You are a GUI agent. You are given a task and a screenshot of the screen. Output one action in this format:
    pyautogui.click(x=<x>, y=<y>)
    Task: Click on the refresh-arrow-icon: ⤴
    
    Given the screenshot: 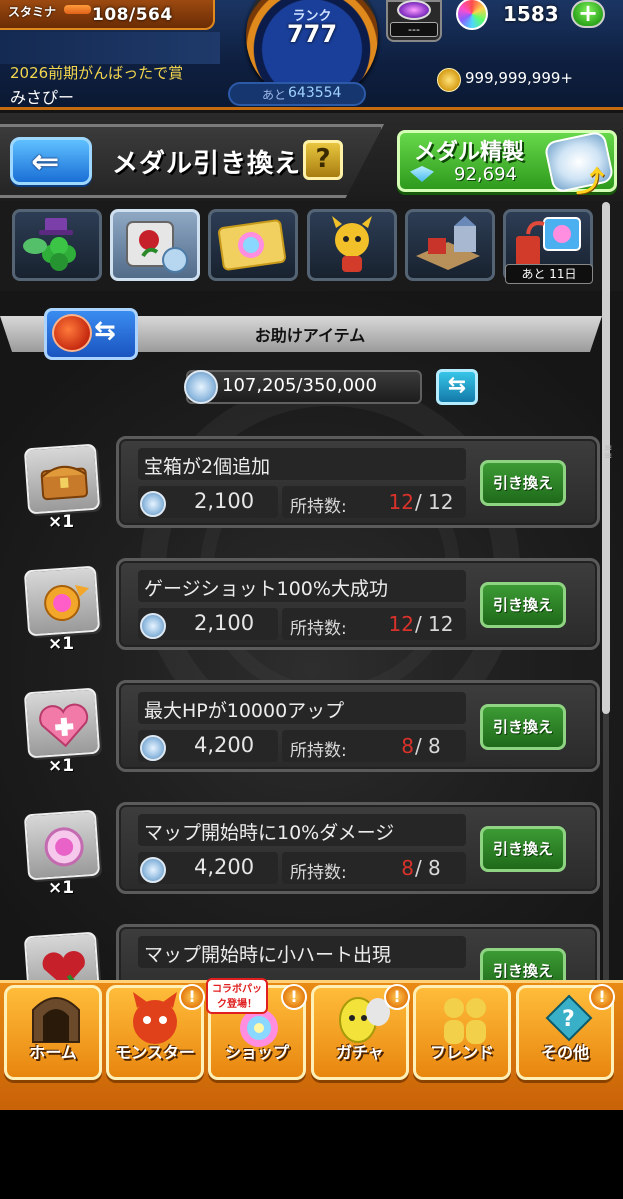 What is the action you would take?
    pyautogui.click(x=590, y=181)
    